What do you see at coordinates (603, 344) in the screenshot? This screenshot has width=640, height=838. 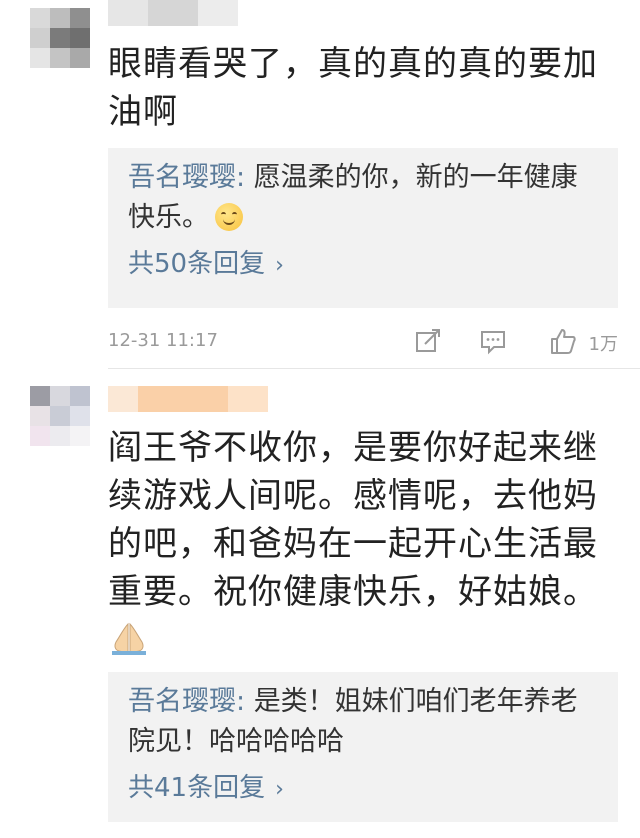 I see `like-count: 1万` at bounding box center [603, 344].